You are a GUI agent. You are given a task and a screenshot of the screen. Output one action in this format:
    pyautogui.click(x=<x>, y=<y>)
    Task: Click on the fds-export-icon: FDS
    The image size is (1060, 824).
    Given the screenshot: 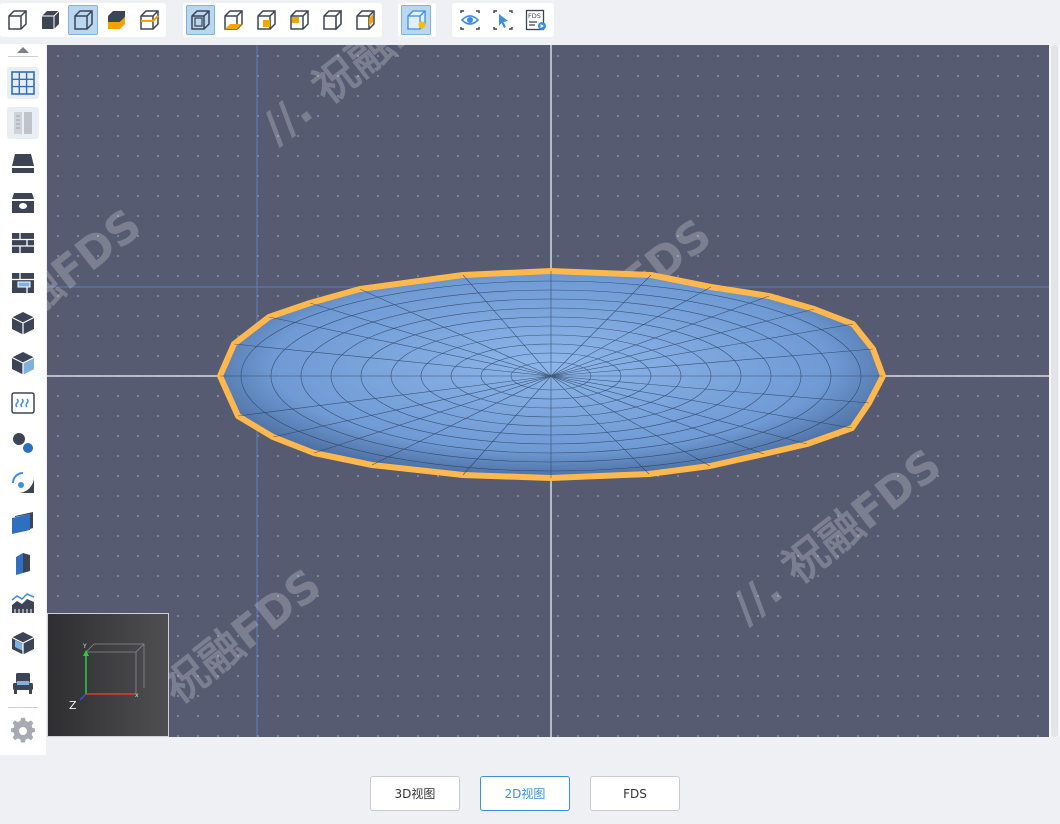 What is the action you would take?
    pyautogui.click(x=536, y=20)
    